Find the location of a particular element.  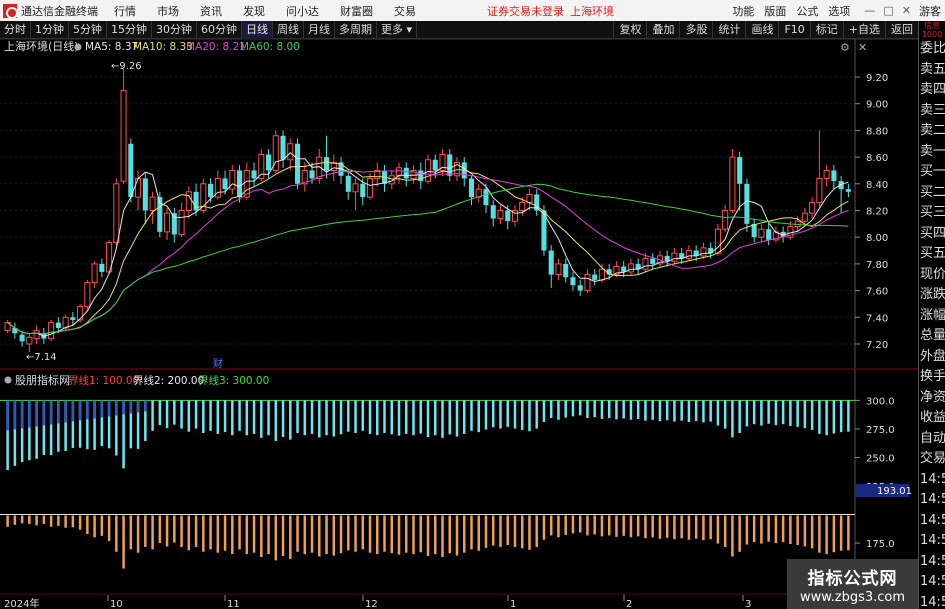

x-label-oct: 10 is located at coordinates (116, 604).